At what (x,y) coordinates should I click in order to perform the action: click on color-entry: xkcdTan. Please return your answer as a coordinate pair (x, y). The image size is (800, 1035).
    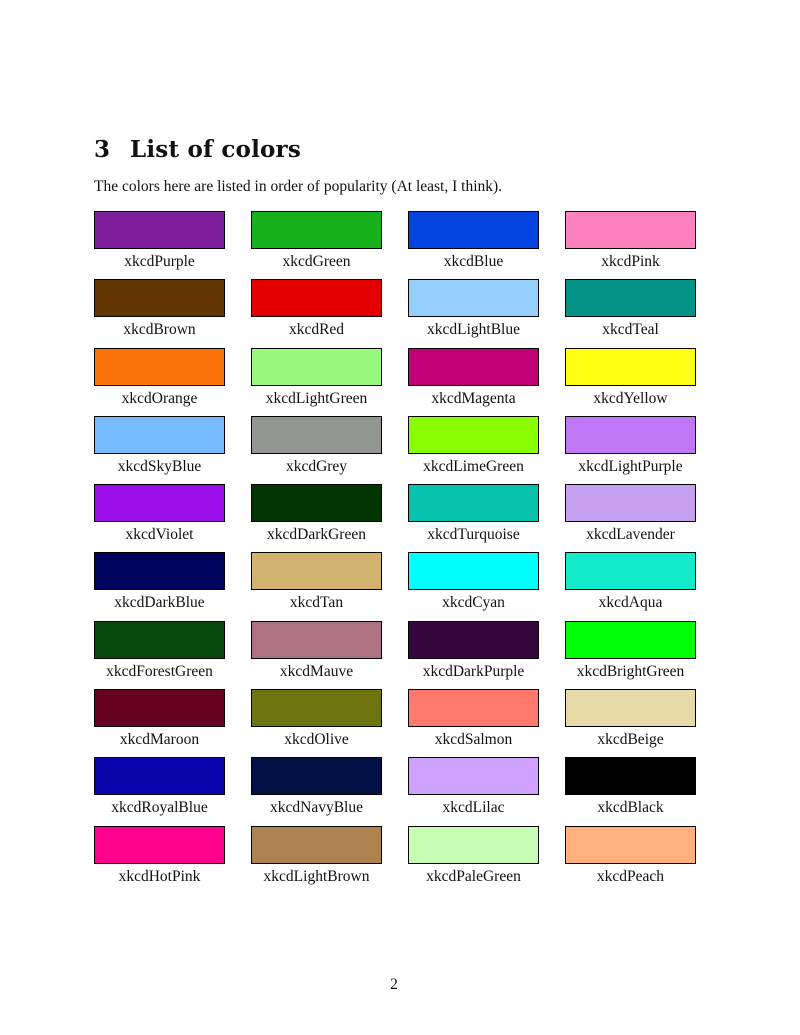
    Looking at the image, I should click on (316, 586).